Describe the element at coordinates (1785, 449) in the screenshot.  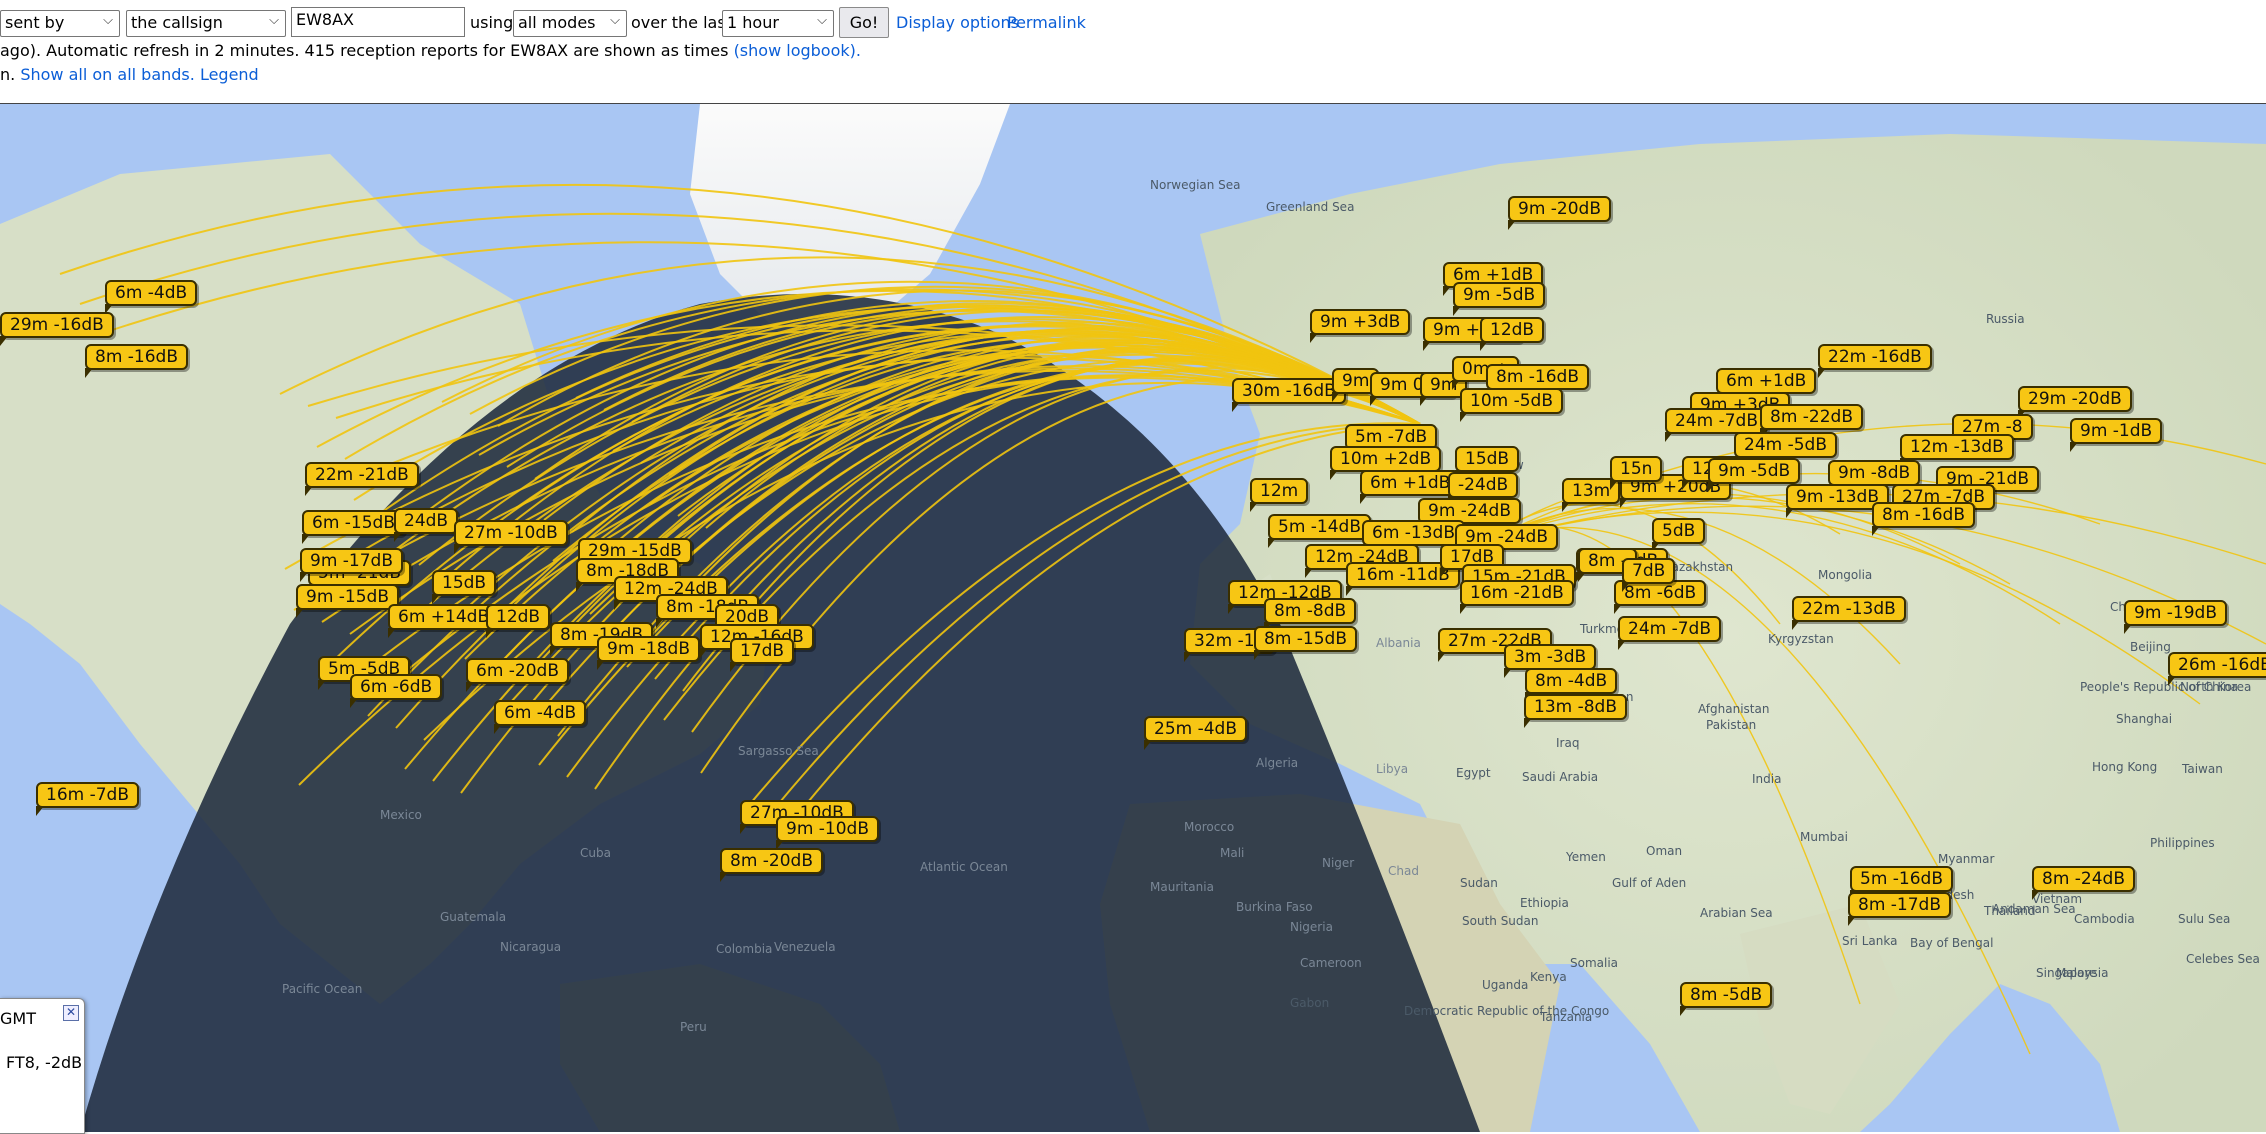
I see `report-marker: 24m -5dB` at that location.